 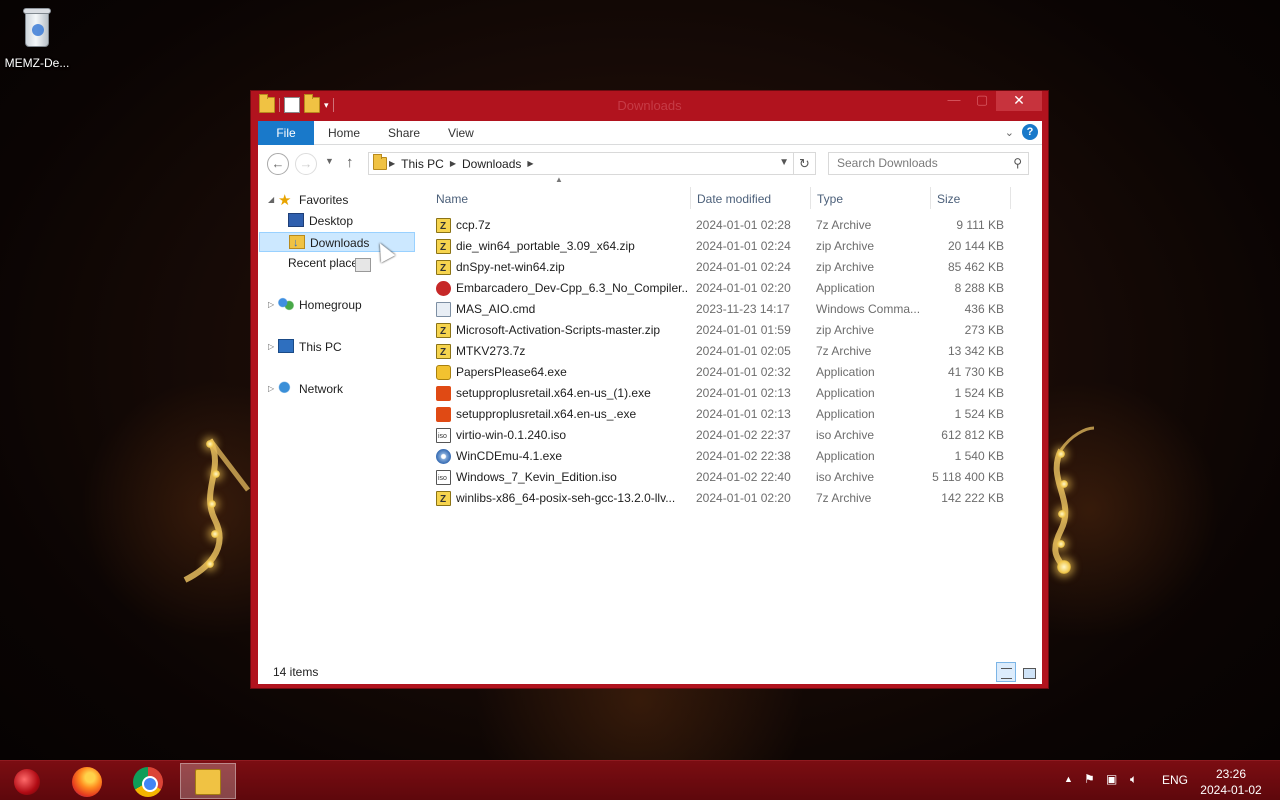 What do you see at coordinates (975, 351) in the screenshot?
I see `file-size: 13 342 KB` at bounding box center [975, 351].